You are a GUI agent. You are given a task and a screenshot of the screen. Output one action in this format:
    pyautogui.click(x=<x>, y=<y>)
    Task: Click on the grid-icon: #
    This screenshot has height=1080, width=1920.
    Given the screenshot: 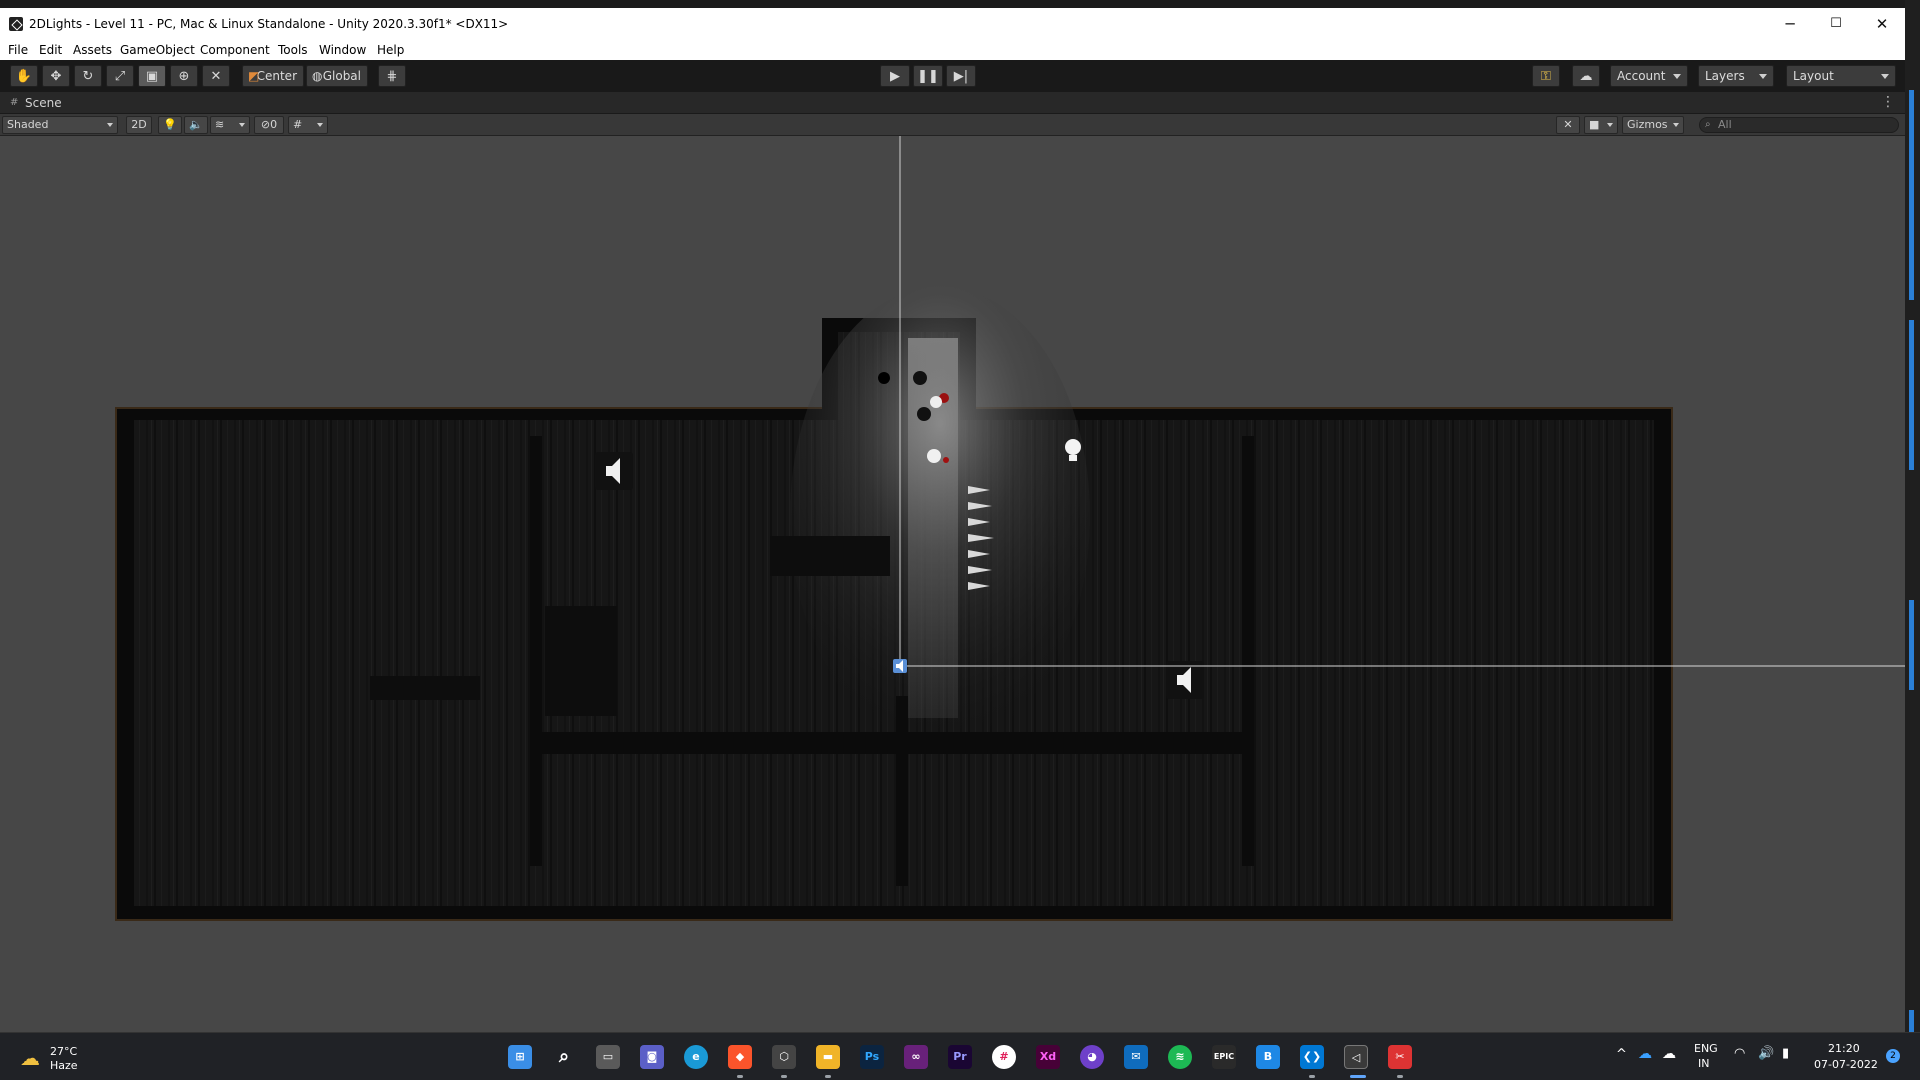 What is the action you would take?
    pyautogui.click(x=298, y=124)
    